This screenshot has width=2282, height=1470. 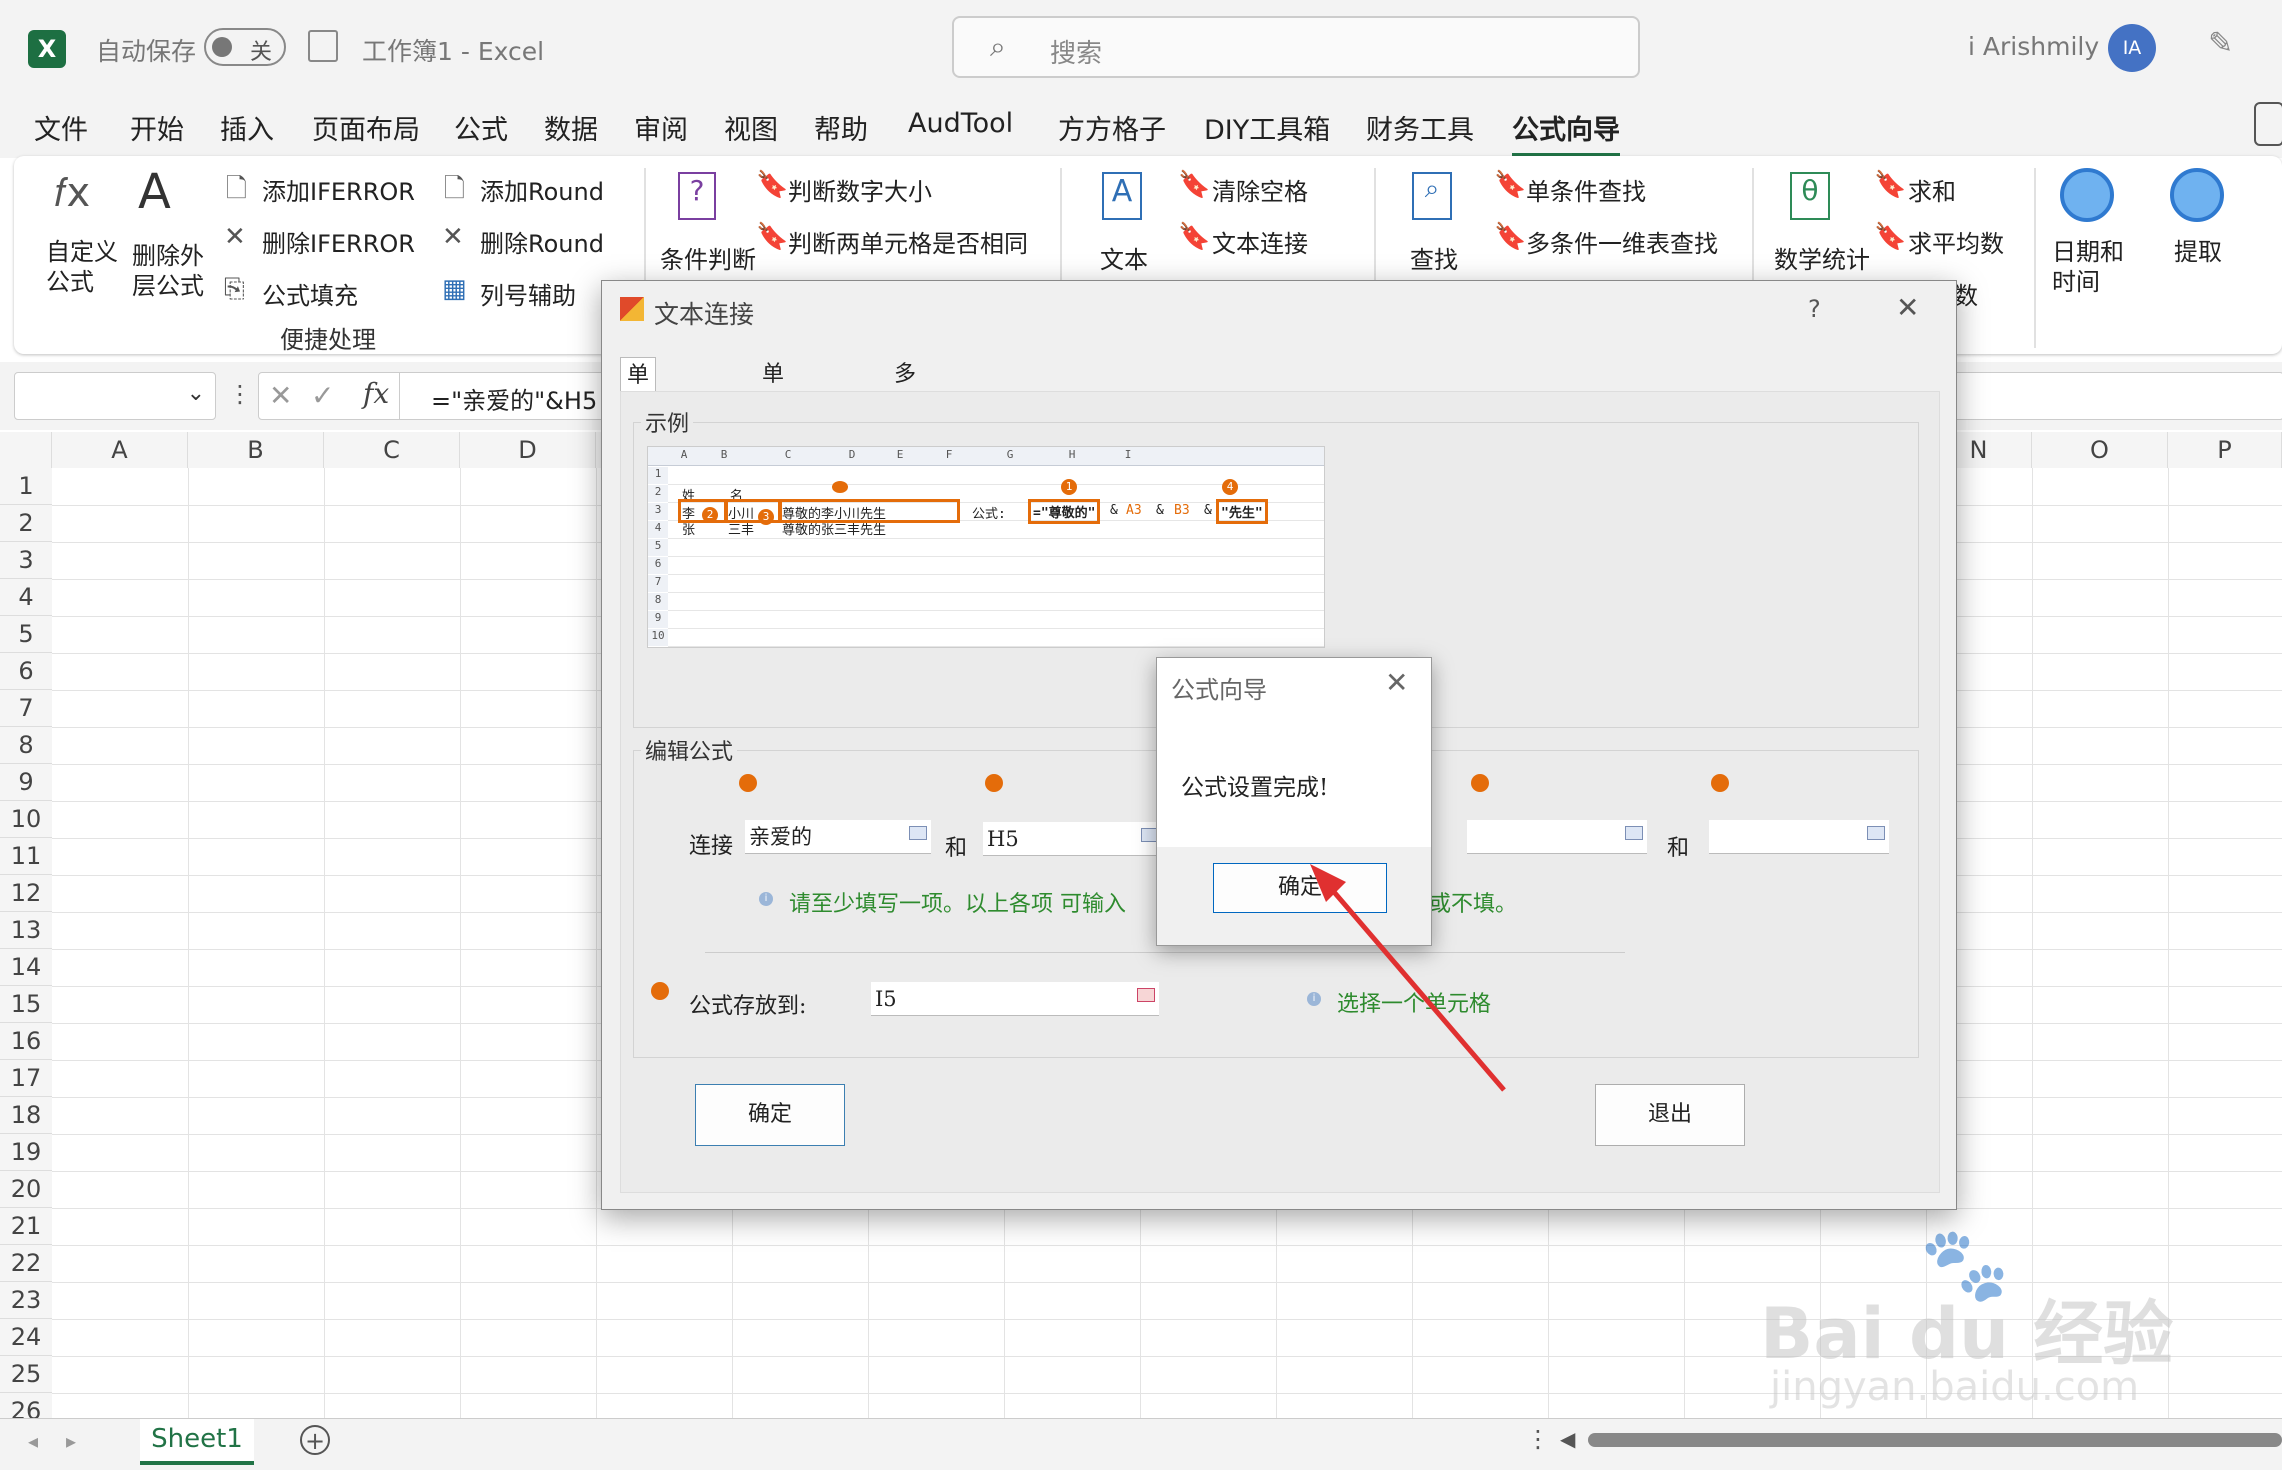 What do you see at coordinates (26, 1189) in the screenshot?
I see `row-header: 20` at bounding box center [26, 1189].